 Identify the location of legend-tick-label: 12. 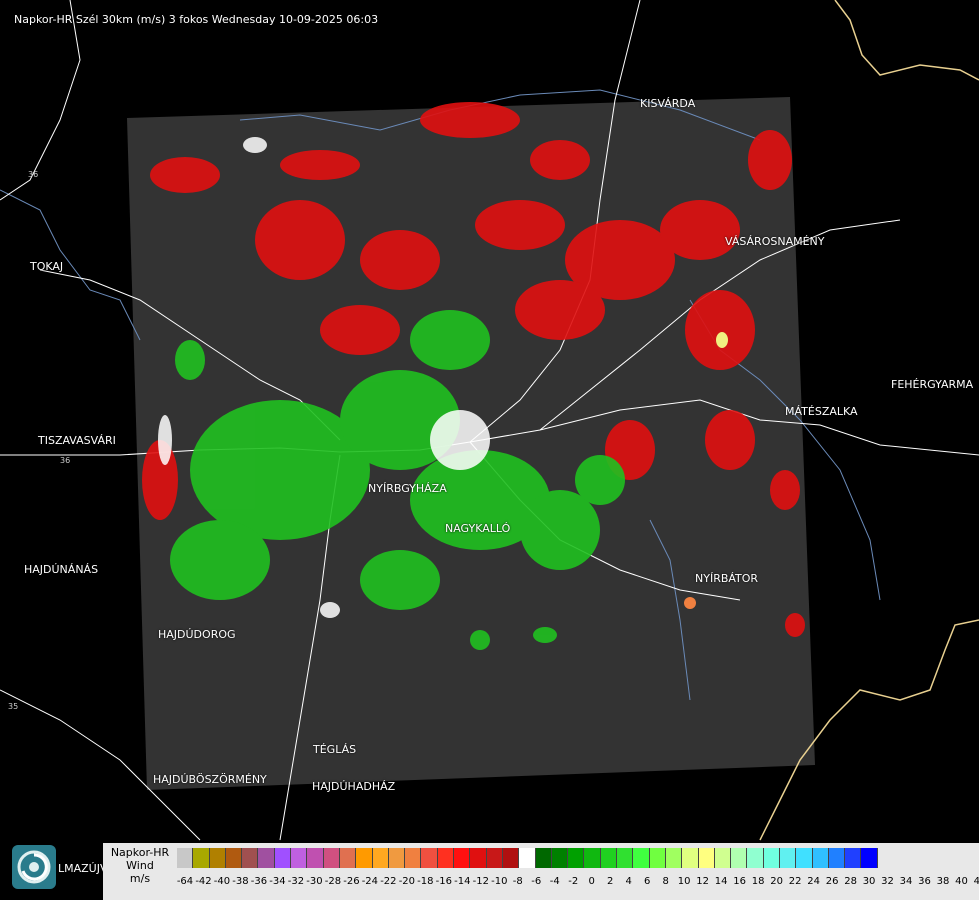
(703, 881).